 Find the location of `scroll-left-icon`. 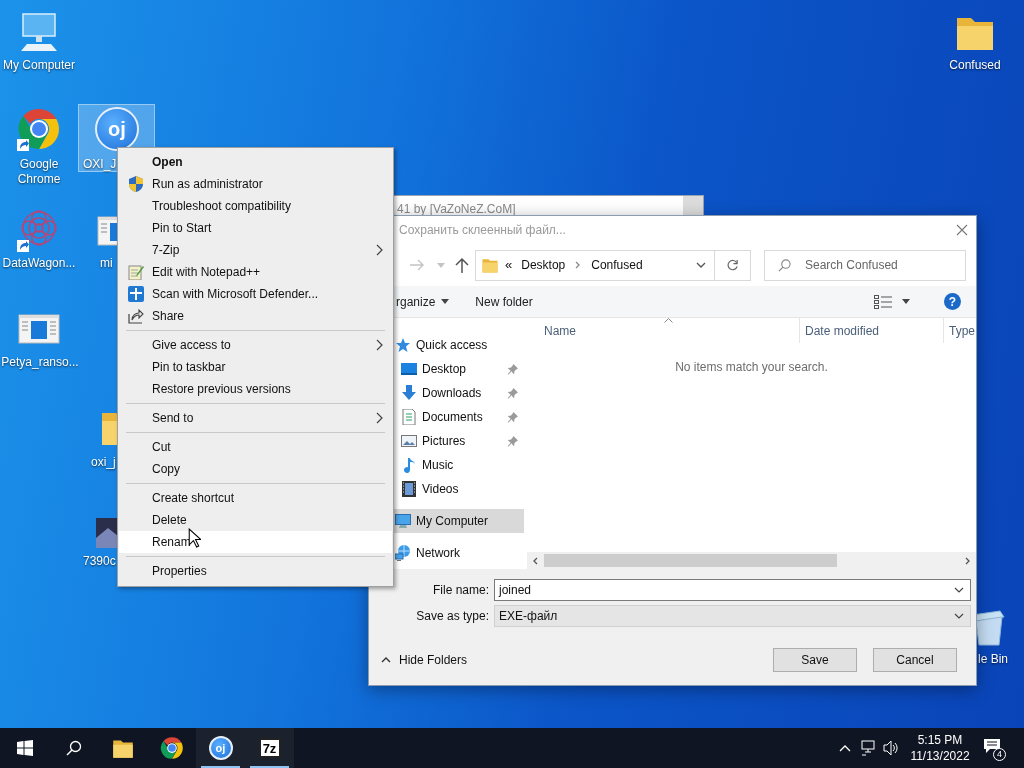

scroll-left-icon is located at coordinates (535, 560).